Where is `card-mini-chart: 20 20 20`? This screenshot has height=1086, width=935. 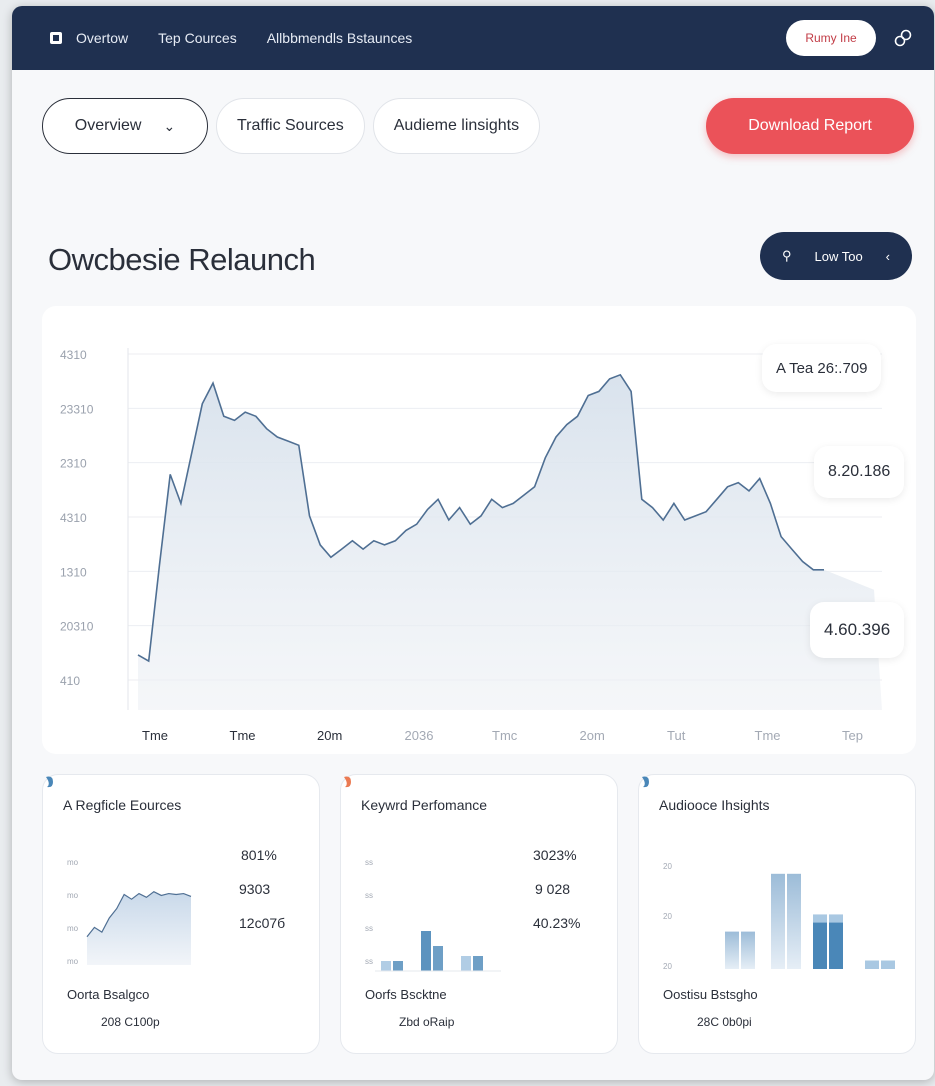
card-mini-chart: 20 20 20 is located at coordinates (779, 916).